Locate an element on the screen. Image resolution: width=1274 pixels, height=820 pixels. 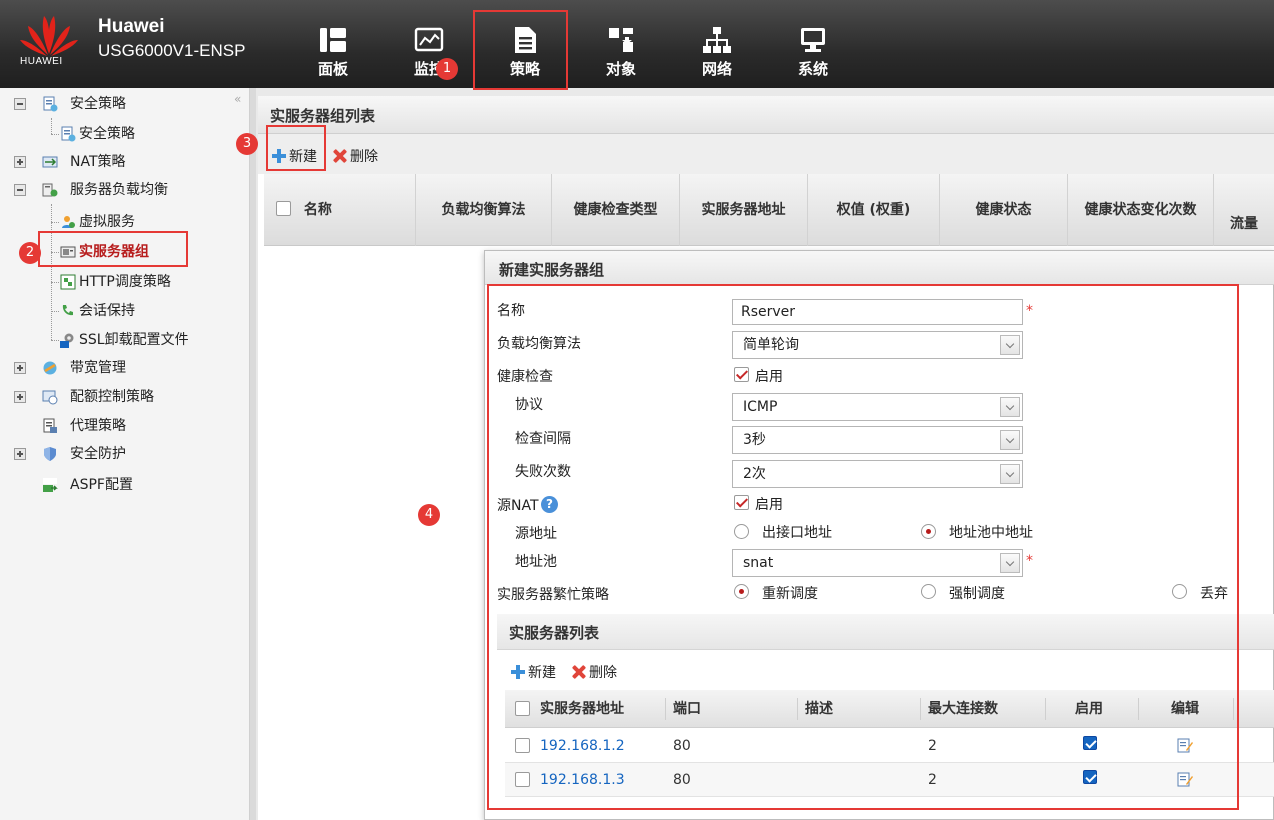
sidebar-item-label: HTTP调度策略 is located at coordinates (125, 282).